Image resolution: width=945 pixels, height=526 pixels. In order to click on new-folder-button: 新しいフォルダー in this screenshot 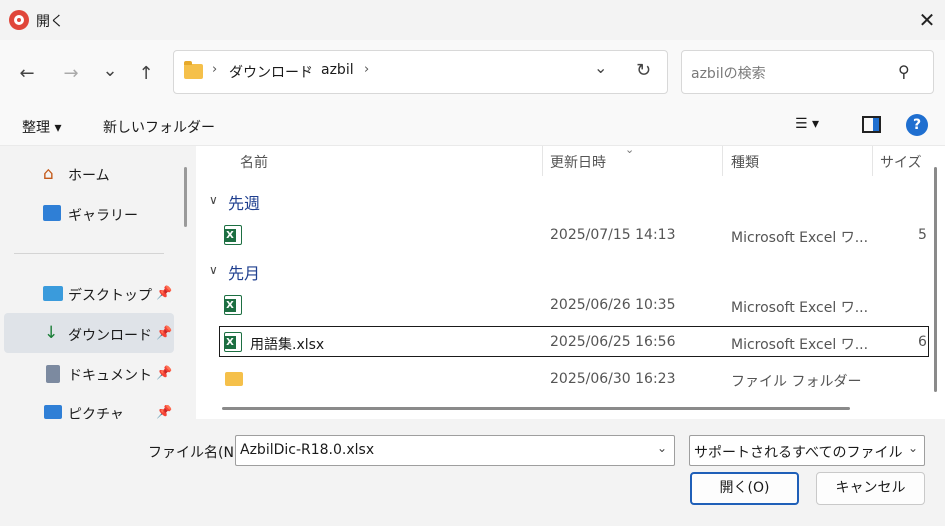, I will do `click(159, 127)`.